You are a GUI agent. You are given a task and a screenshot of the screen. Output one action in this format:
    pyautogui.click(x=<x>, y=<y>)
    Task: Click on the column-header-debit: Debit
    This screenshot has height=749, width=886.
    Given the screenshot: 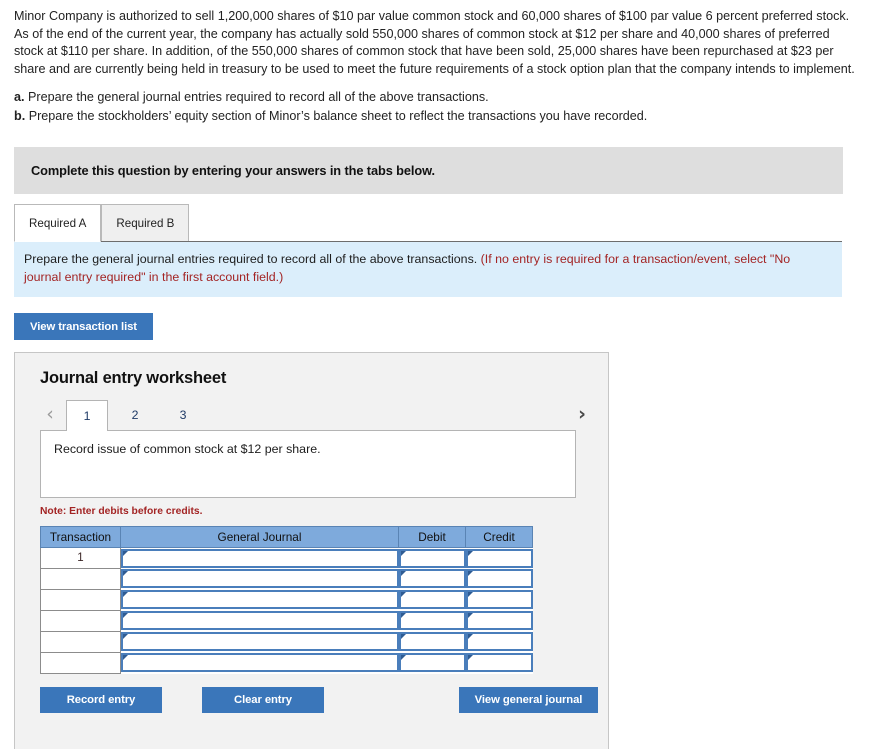 What is the action you would take?
    pyautogui.click(x=432, y=537)
    